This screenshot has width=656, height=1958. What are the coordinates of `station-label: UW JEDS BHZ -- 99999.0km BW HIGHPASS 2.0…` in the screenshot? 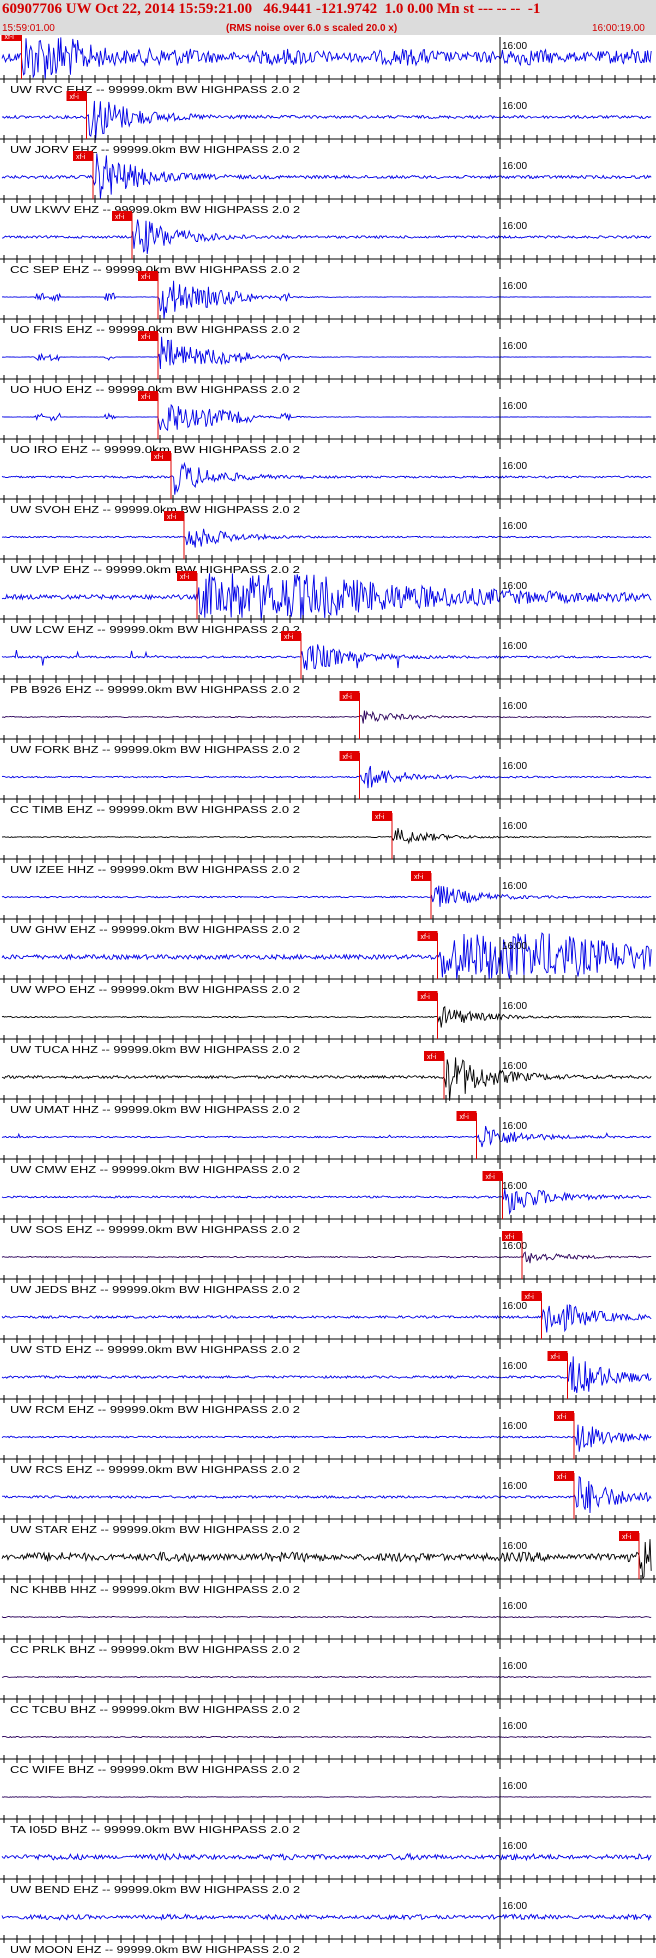 It's located at (155, 1290).